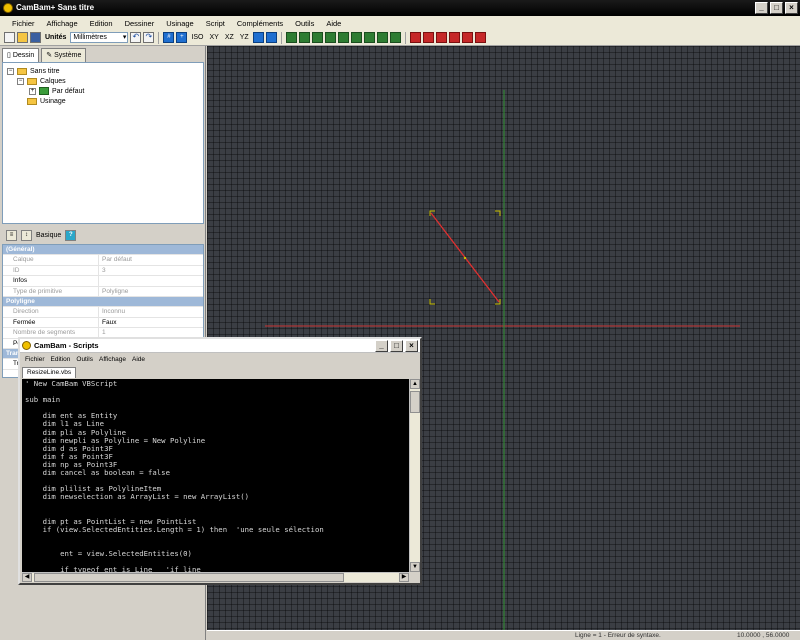 This screenshot has width=800, height=640. What do you see at coordinates (103, 250) in the screenshot?
I see `property-category: (Général)` at bounding box center [103, 250].